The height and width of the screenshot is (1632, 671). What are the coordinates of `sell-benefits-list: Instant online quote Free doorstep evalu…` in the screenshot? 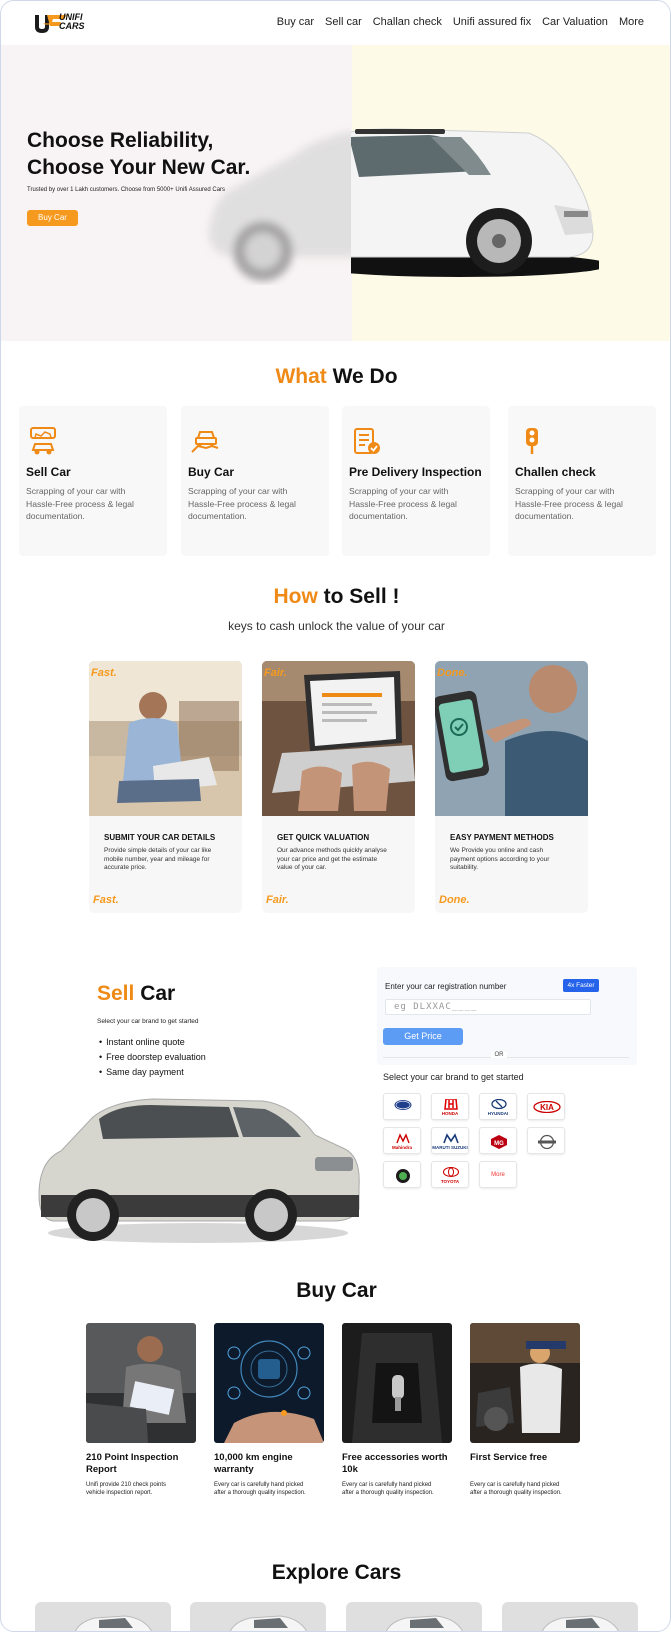 It's located at (156, 1057).